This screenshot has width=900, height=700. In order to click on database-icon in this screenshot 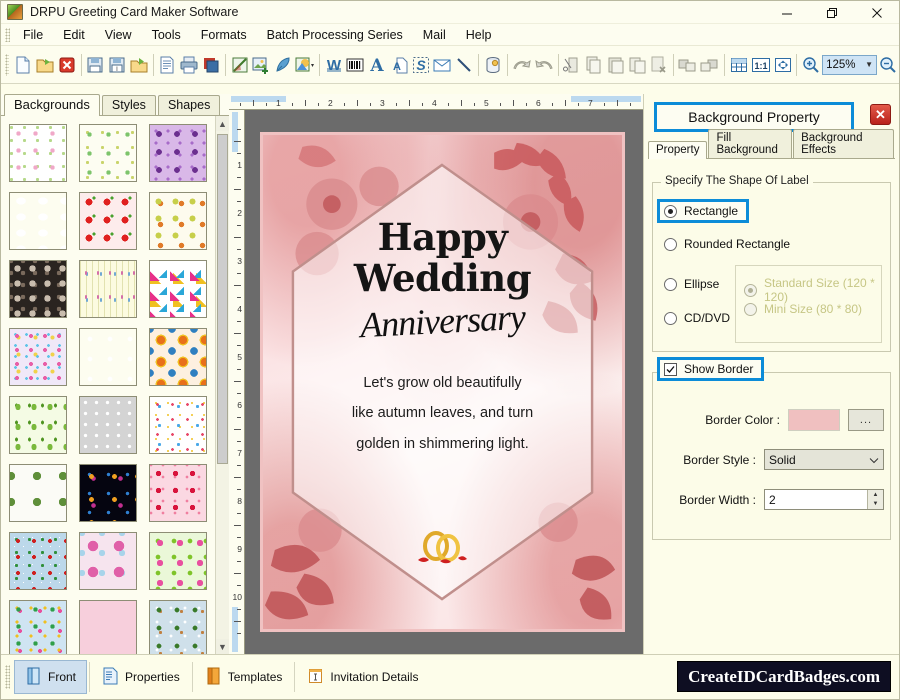, I will do `click(493, 65)`.